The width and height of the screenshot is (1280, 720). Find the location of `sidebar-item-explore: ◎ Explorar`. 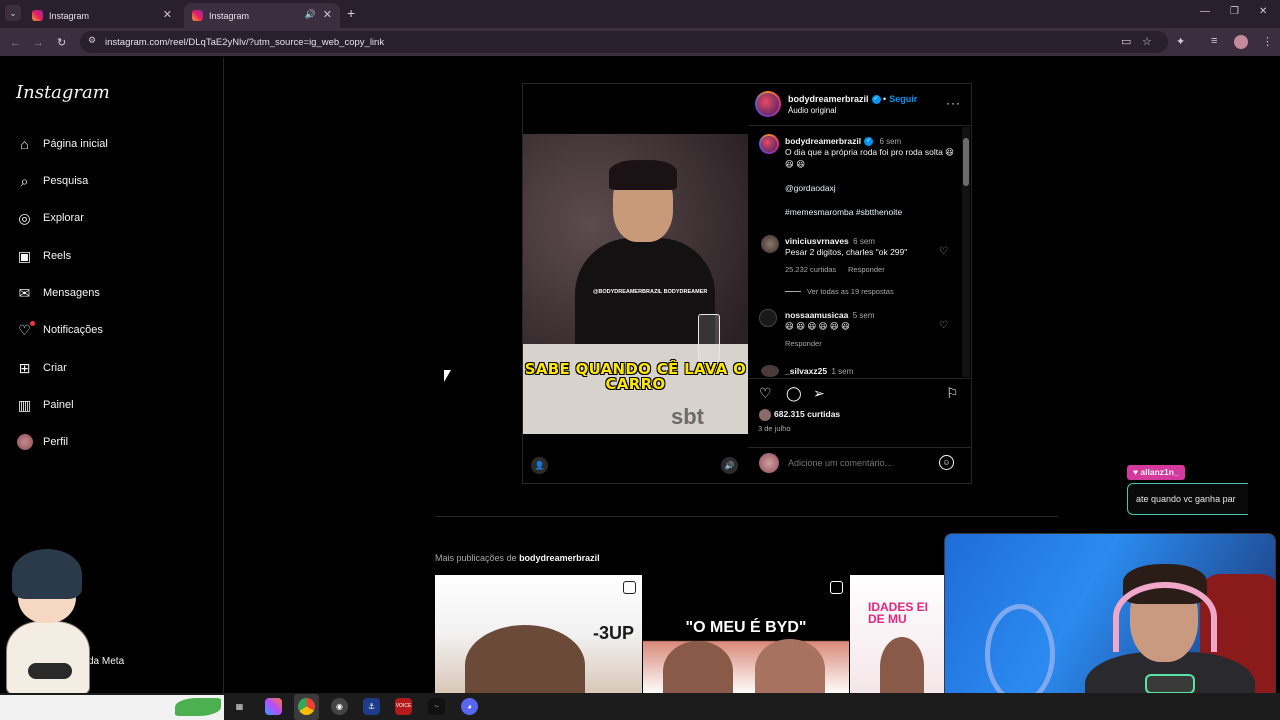

sidebar-item-explore: ◎ Explorar is located at coordinates (50, 218).